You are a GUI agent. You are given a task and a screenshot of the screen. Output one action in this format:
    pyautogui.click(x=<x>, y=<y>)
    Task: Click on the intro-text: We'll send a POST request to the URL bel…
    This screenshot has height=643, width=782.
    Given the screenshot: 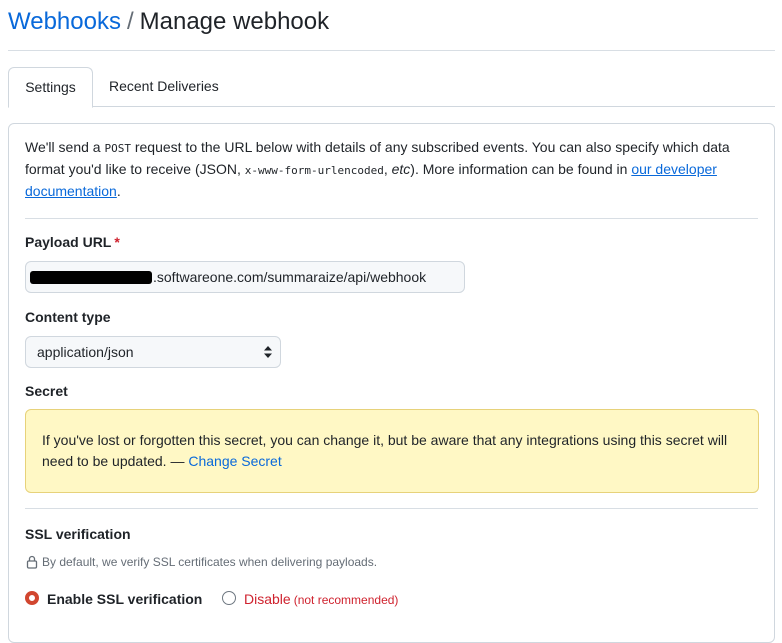 What is the action you would take?
    pyautogui.click(x=385, y=169)
    